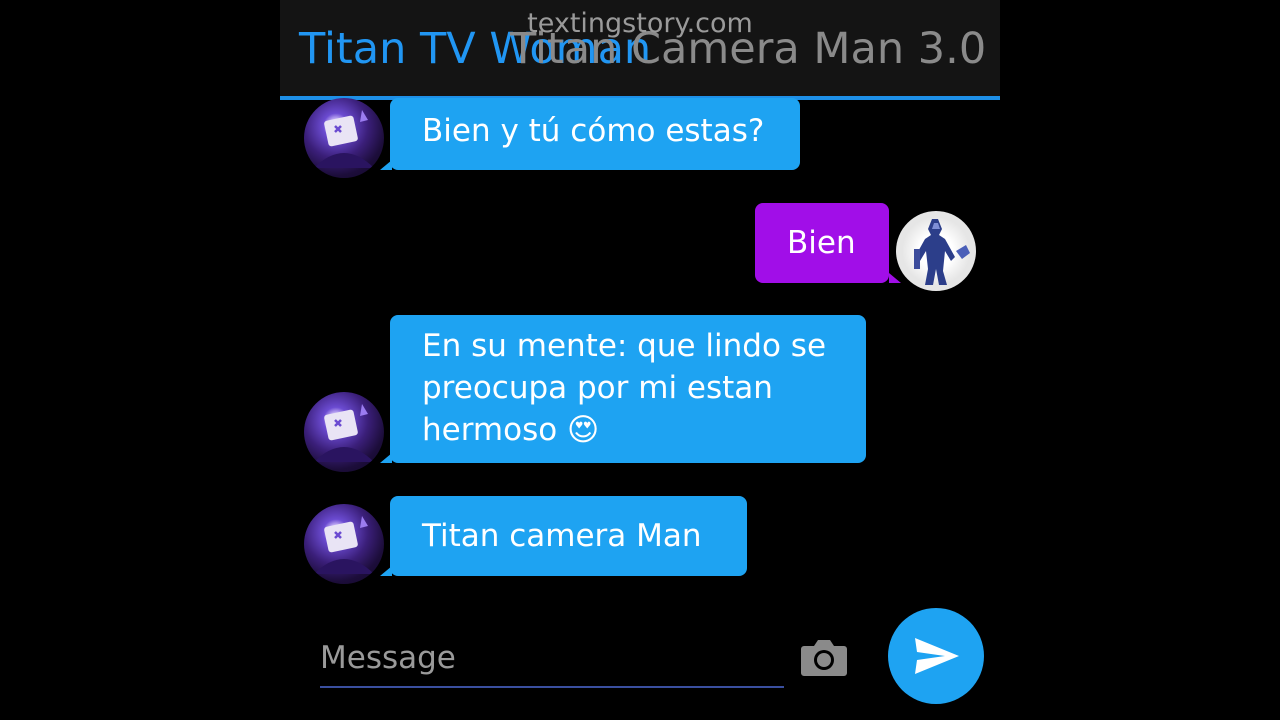 The height and width of the screenshot is (720, 1280). I want to click on message-bubble-outgoing: Bien, so click(822, 243).